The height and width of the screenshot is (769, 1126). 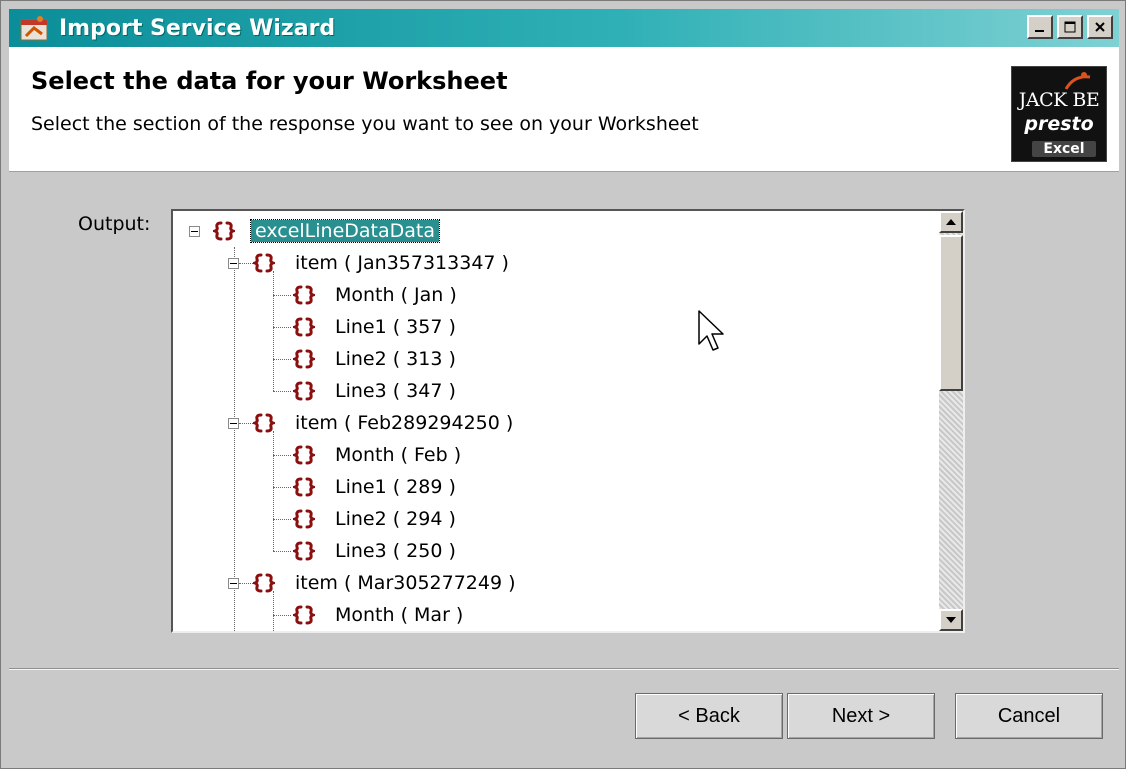 I want to click on tree-leaf-node: Line3 ( 250 ), so click(x=395, y=551).